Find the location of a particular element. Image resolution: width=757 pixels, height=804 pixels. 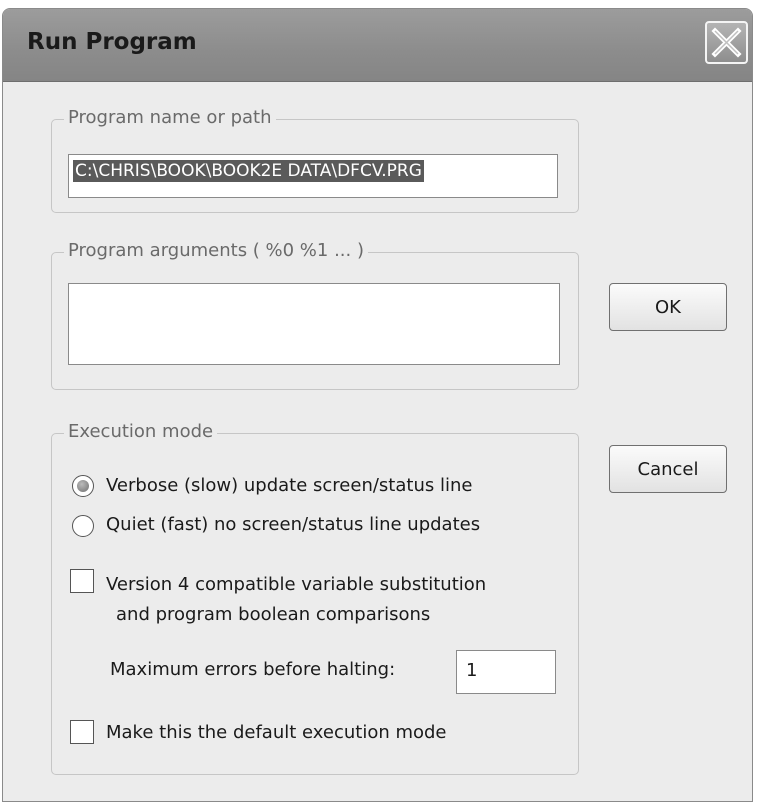

verbose-radio is located at coordinates (83, 486).